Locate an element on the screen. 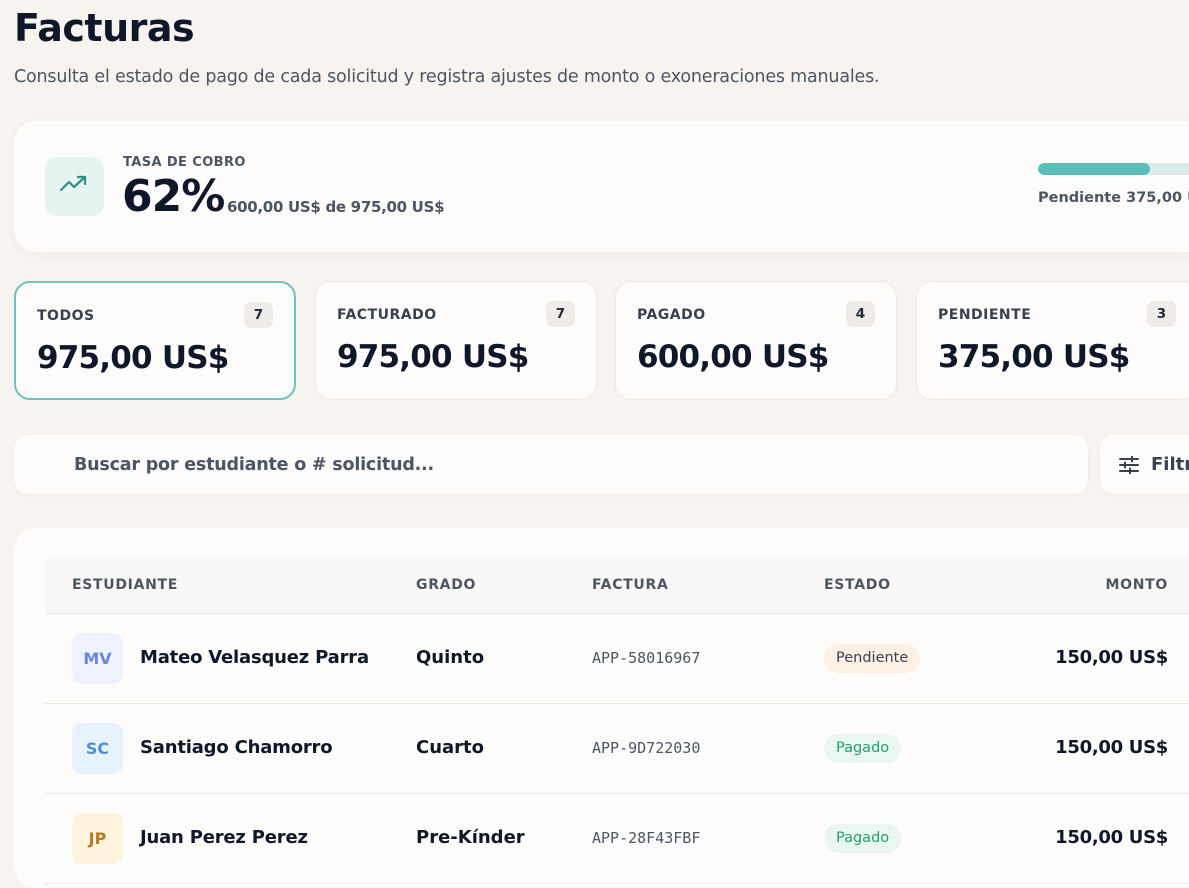 The height and width of the screenshot is (888, 1189). search-box is located at coordinates (551, 464).